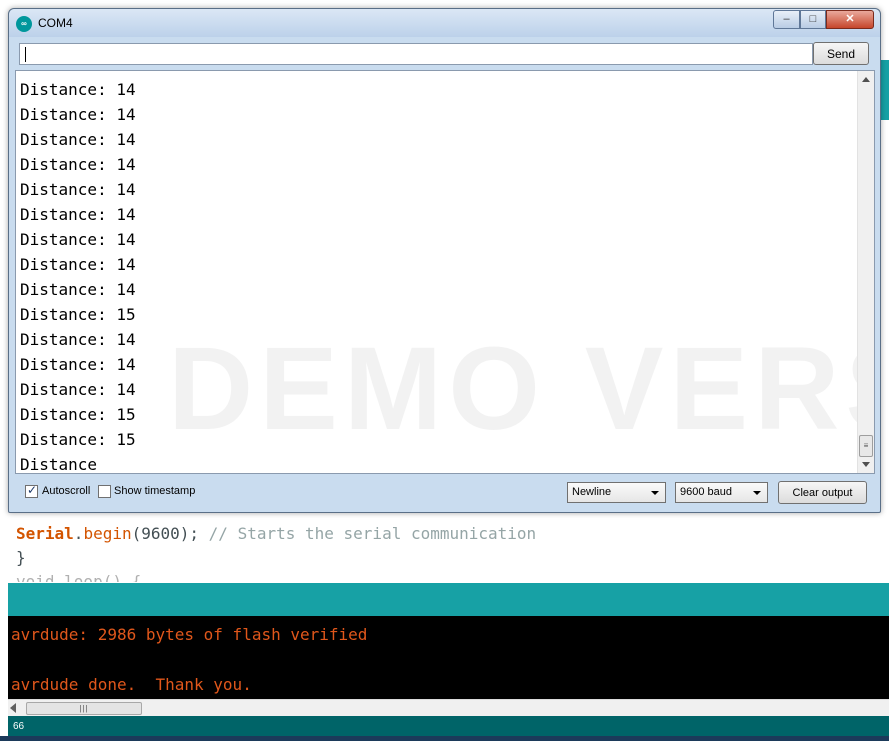  I want to click on code-line-partial: void loop() {, so click(79, 577).